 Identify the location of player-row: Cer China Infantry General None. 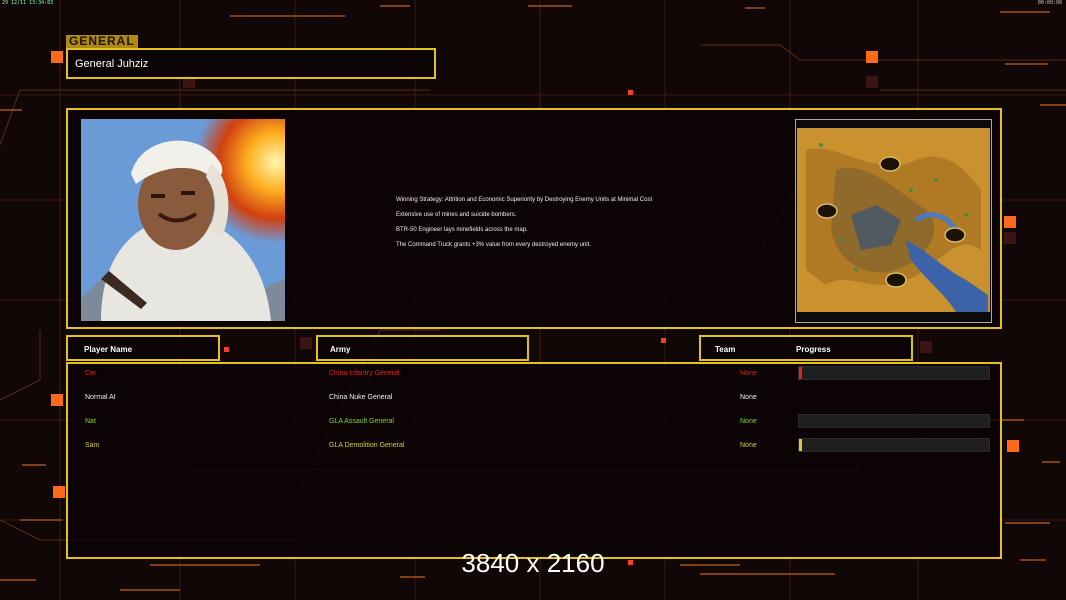
(533, 374).